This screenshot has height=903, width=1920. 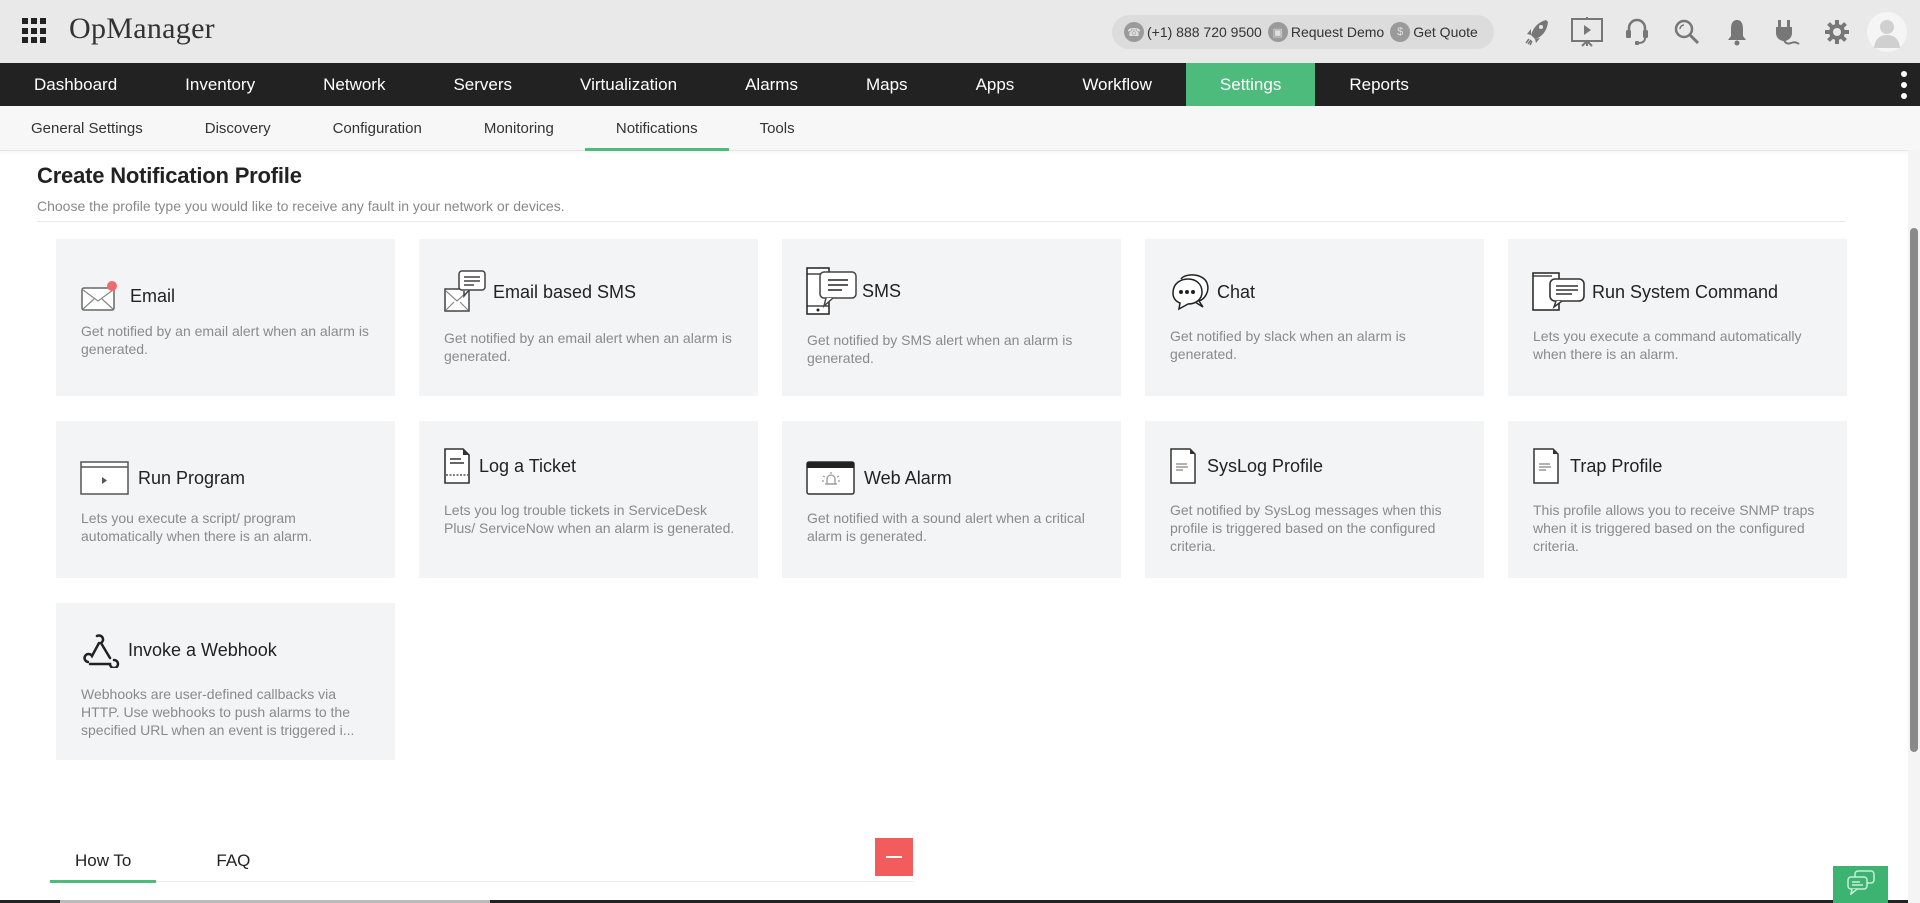 I want to click on header-icon-bar, so click(x=1709, y=32).